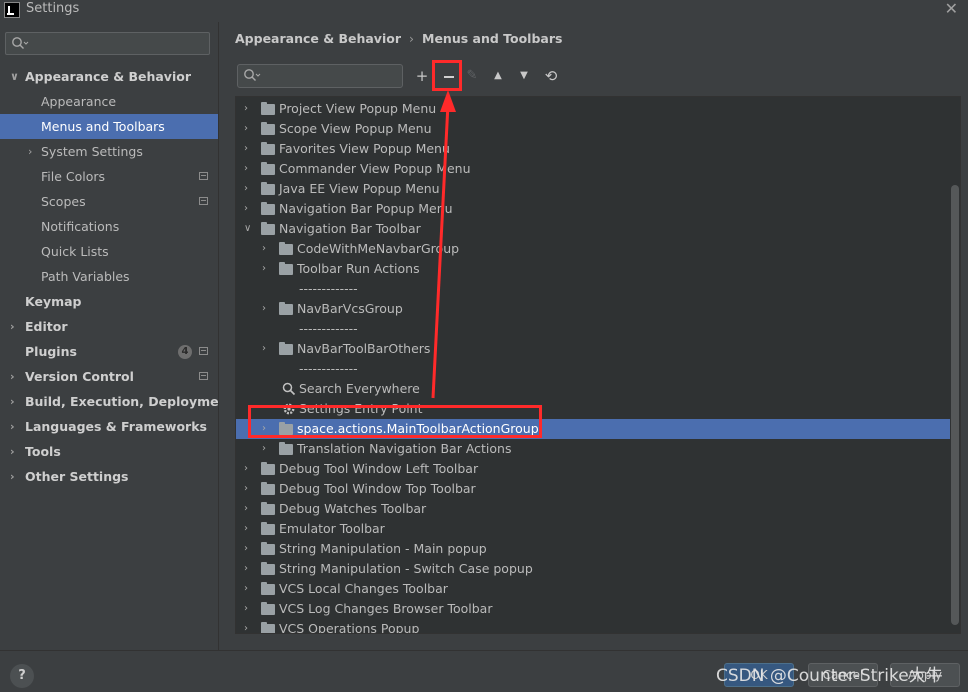 This screenshot has height=692, width=968. What do you see at coordinates (598, 549) in the screenshot?
I see `tree-item: › String Manipulation - Main popup` at bounding box center [598, 549].